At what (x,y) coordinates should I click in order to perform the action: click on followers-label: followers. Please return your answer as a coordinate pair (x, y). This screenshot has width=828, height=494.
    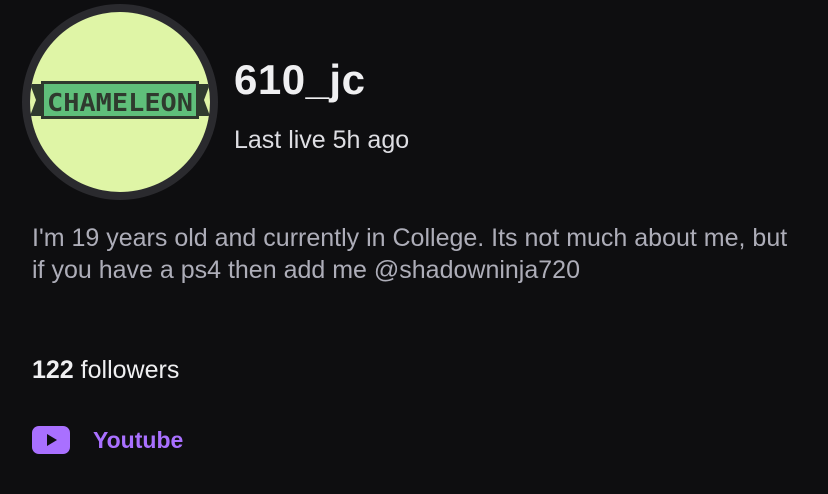
    Looking at the image, I should click on (130, 370).